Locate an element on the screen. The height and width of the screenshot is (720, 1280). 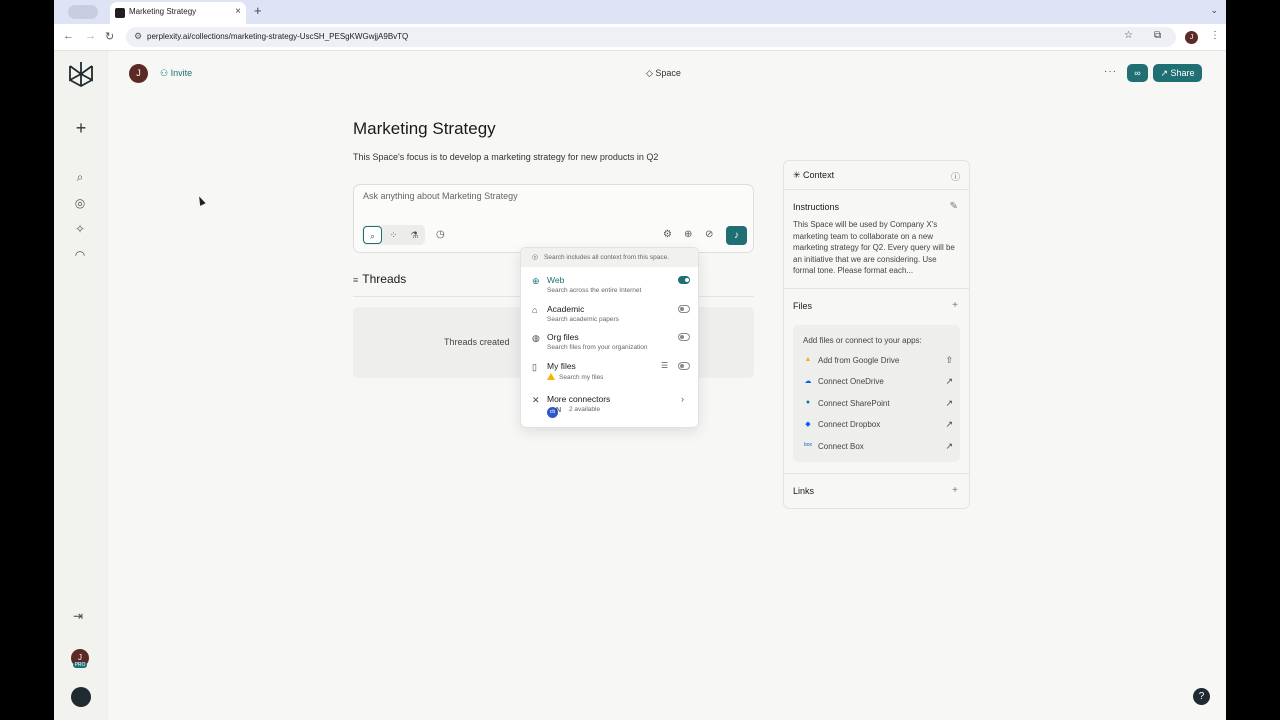
bookmark-star-icon: ☆ is located at coordinates (1128, 35).